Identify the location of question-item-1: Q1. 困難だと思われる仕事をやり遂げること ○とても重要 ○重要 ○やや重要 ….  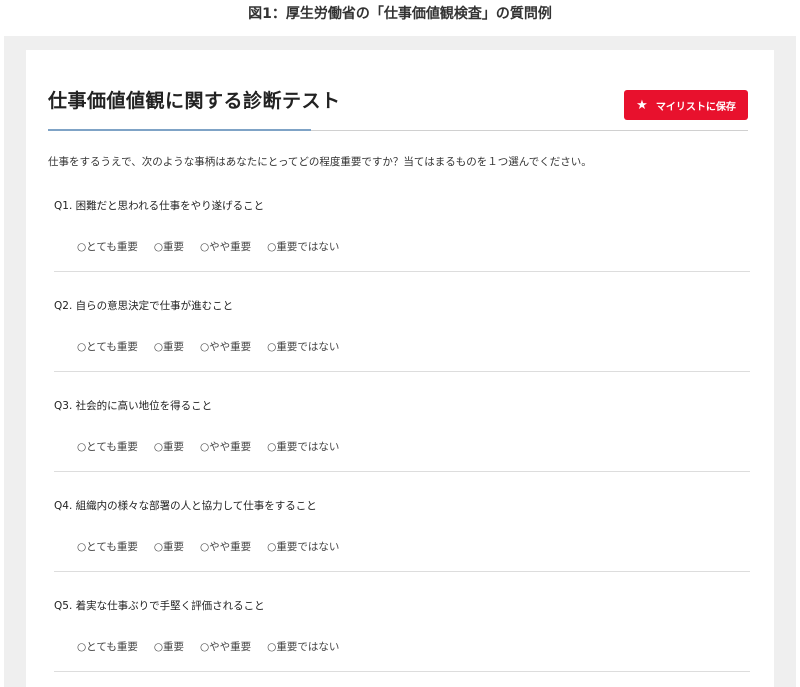
(402, 222).